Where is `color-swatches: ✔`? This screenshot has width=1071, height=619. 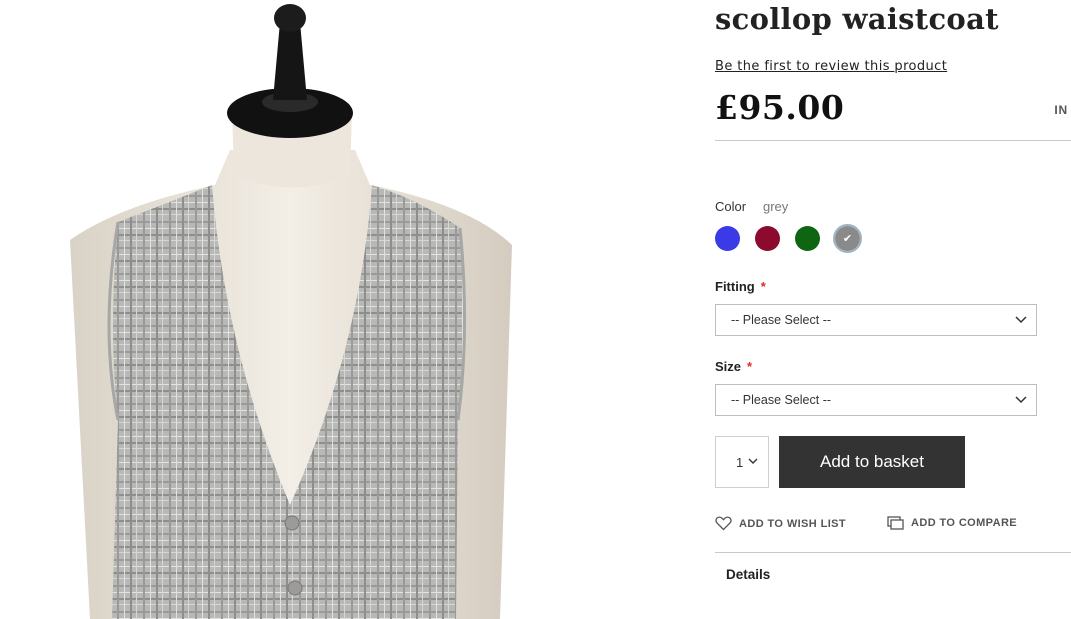
color-swatches: ✔ is located at coordinates (795, 238).